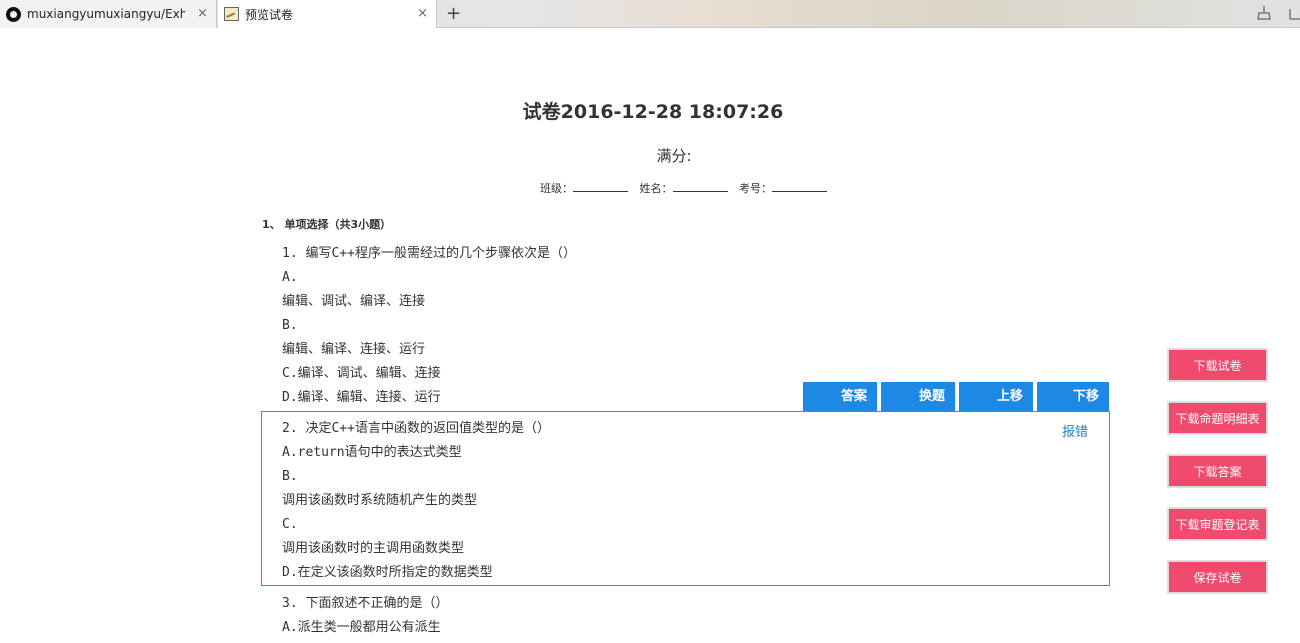 The height and width of the screenshot is (643, 1300). Describe the element at coordinates (650, 14) in the screenshot. I see `browser-tab-bar: muxiangyumuxiangyu/Exhau × 预览试卷 × +` at that location.